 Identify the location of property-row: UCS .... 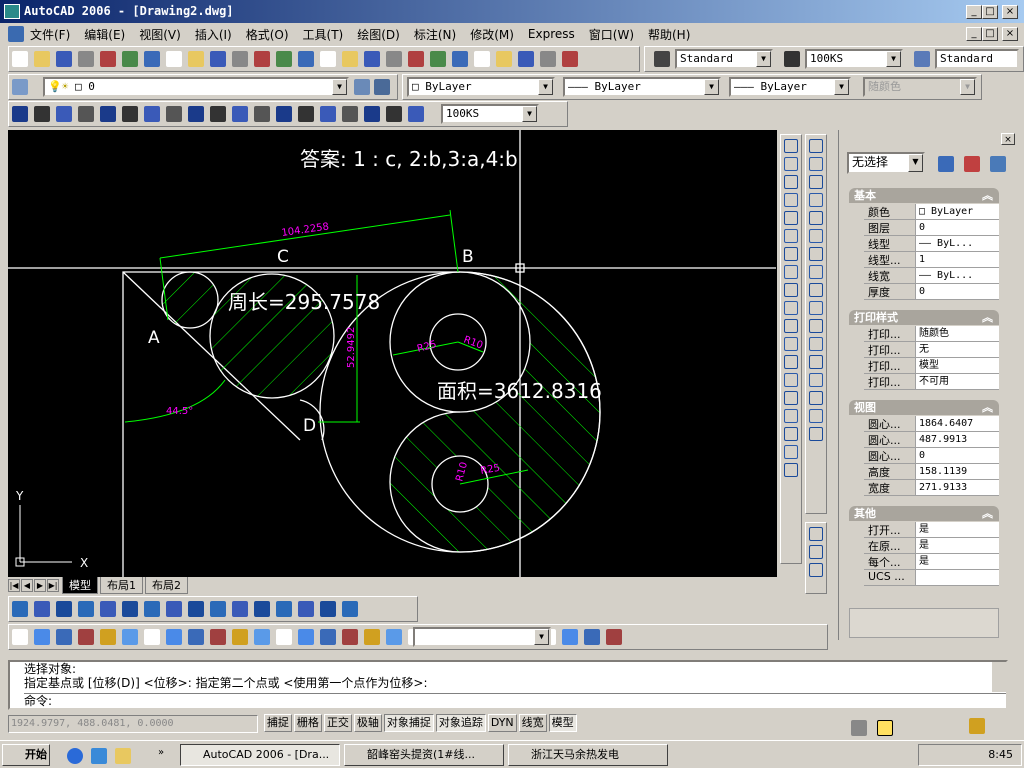
(931, 578).